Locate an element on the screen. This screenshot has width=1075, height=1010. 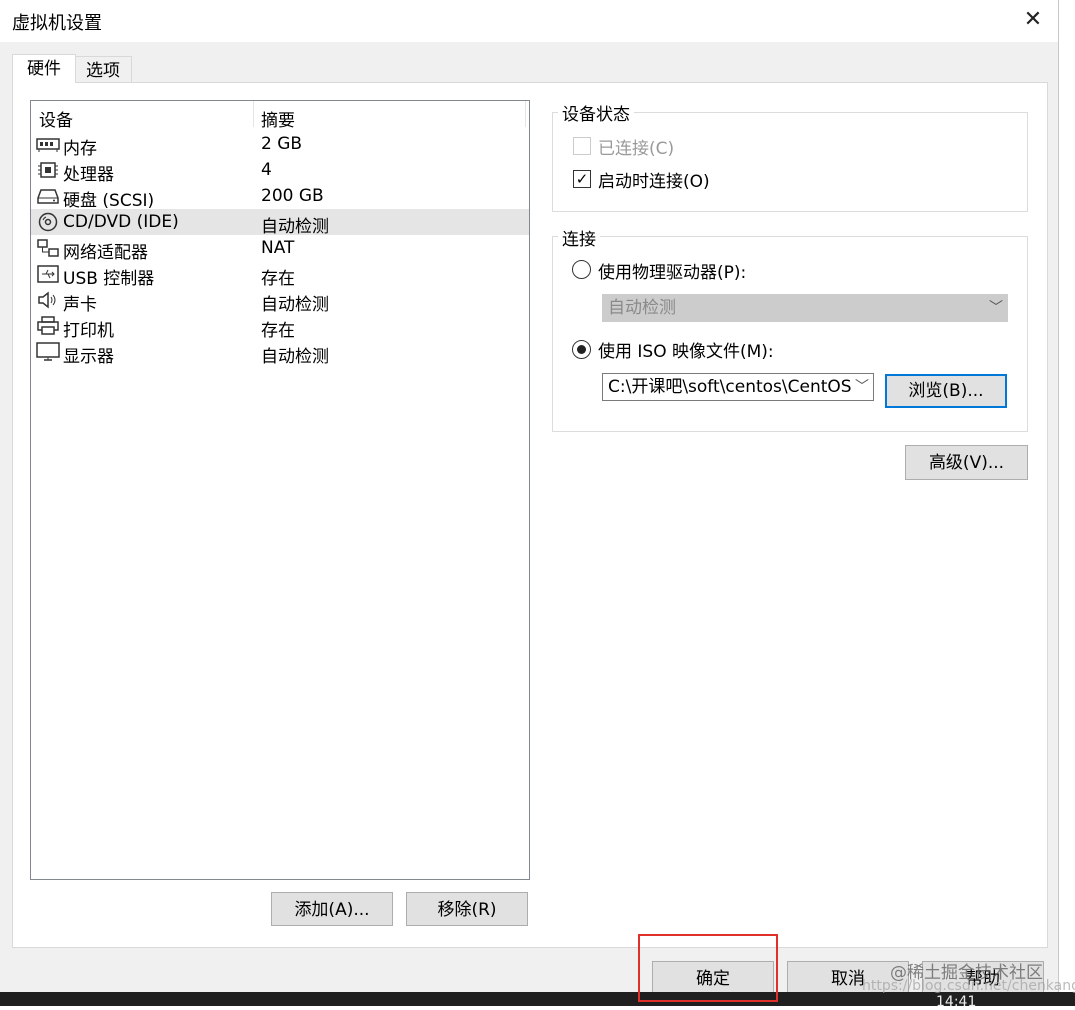
device-row-usb-controller: USB 控制器 存在 is located at coordinates (280, 275).